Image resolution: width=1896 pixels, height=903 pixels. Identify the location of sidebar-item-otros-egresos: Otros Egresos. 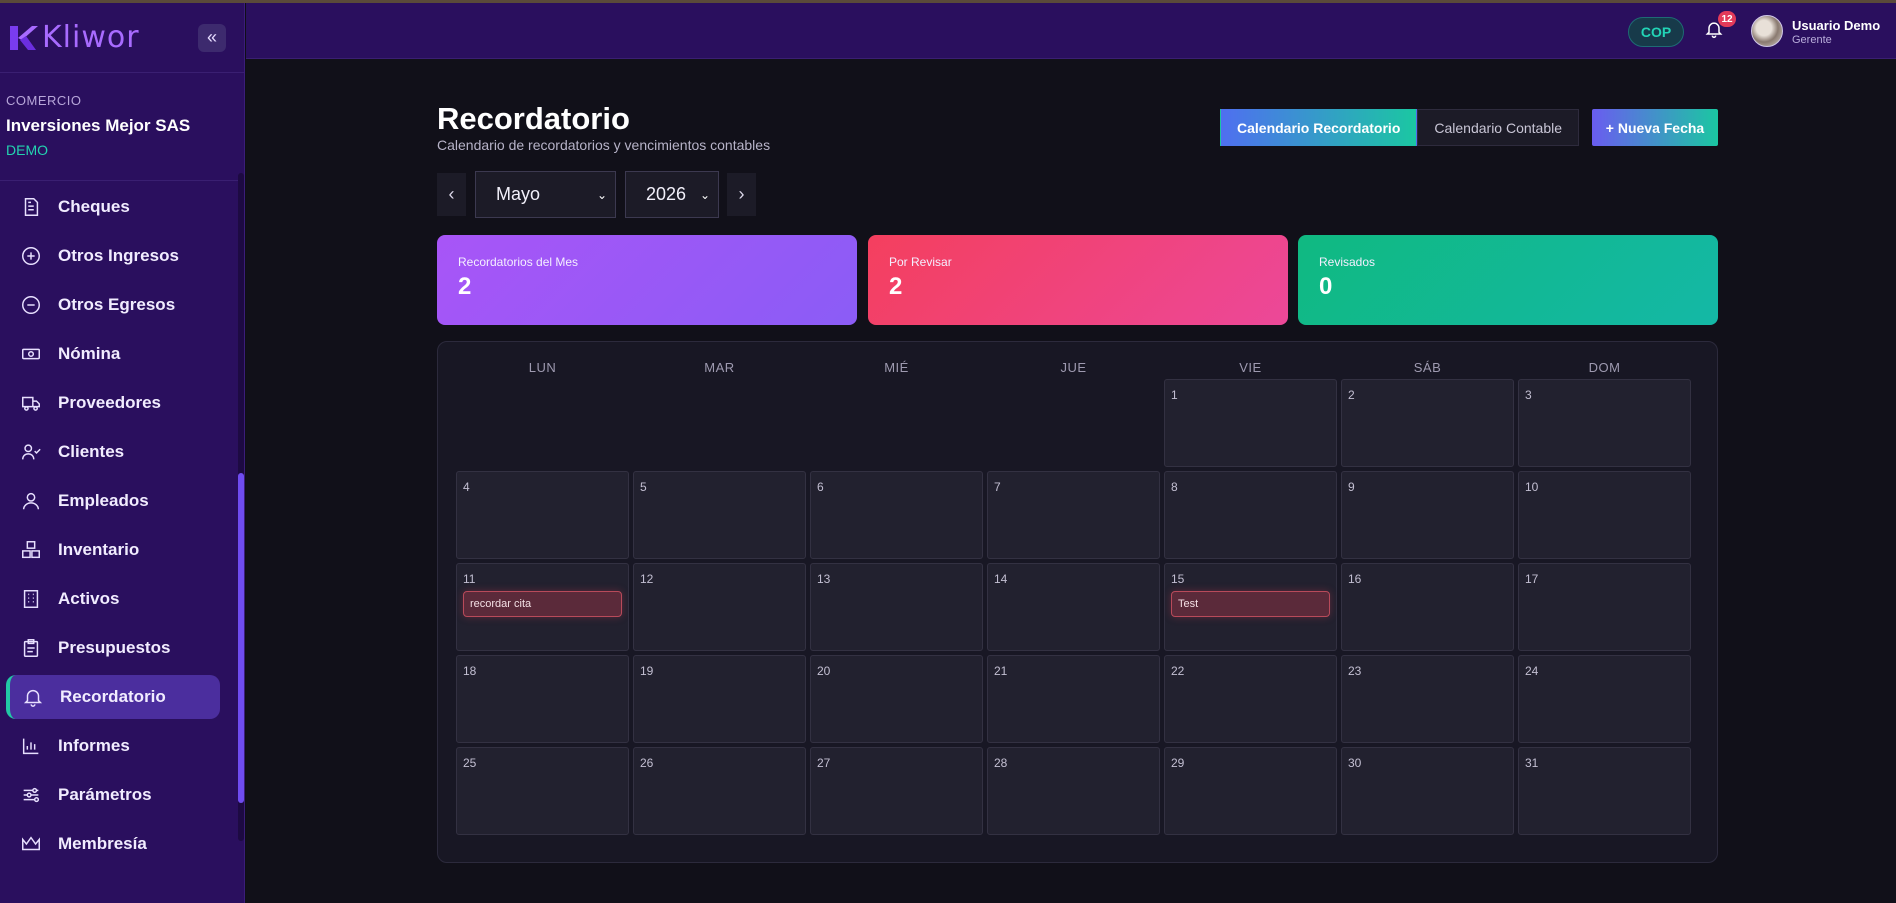
(113, 305).